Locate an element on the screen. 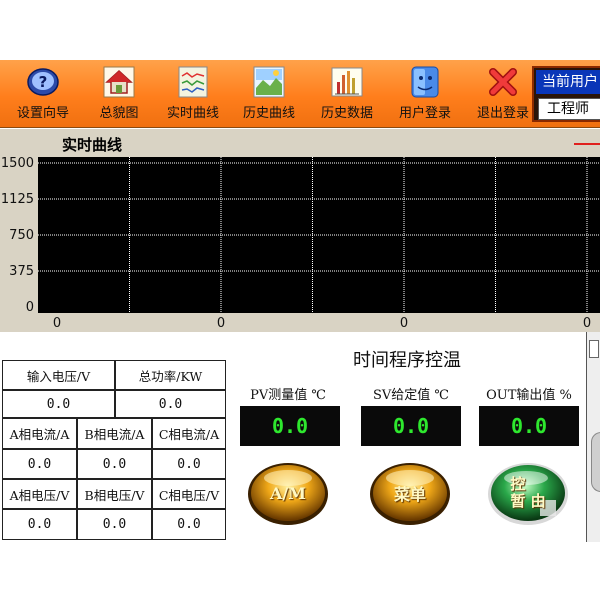 The width and height of the screenshot is (600, 600). toolbar-overview-button: 总貌图 is located at coordinates (119, 94).